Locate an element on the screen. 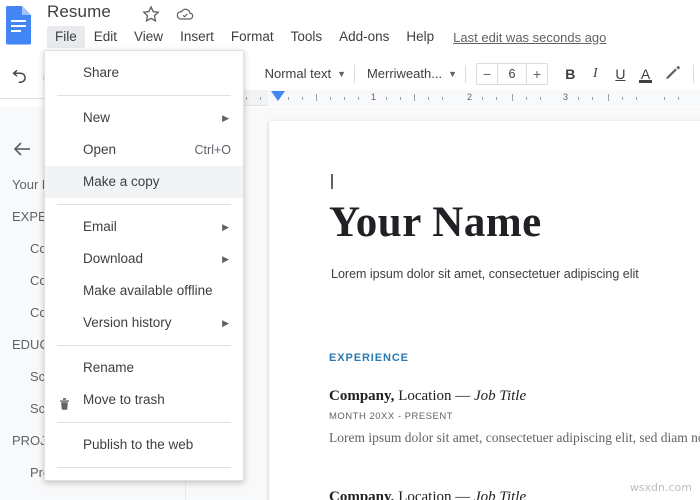 The image size is (700, 500). file-menu-move-to-trash-label: Move to trash is located at coordinates (124, 399).